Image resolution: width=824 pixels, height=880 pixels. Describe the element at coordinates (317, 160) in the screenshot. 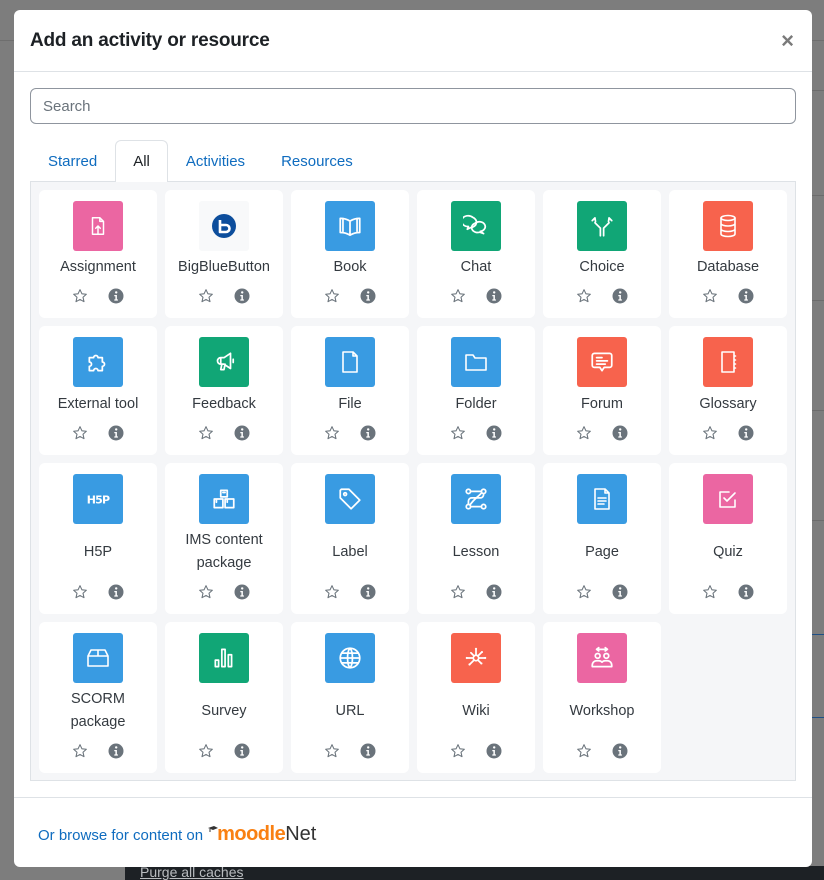

I see `tab-resources: Resources` at that location.